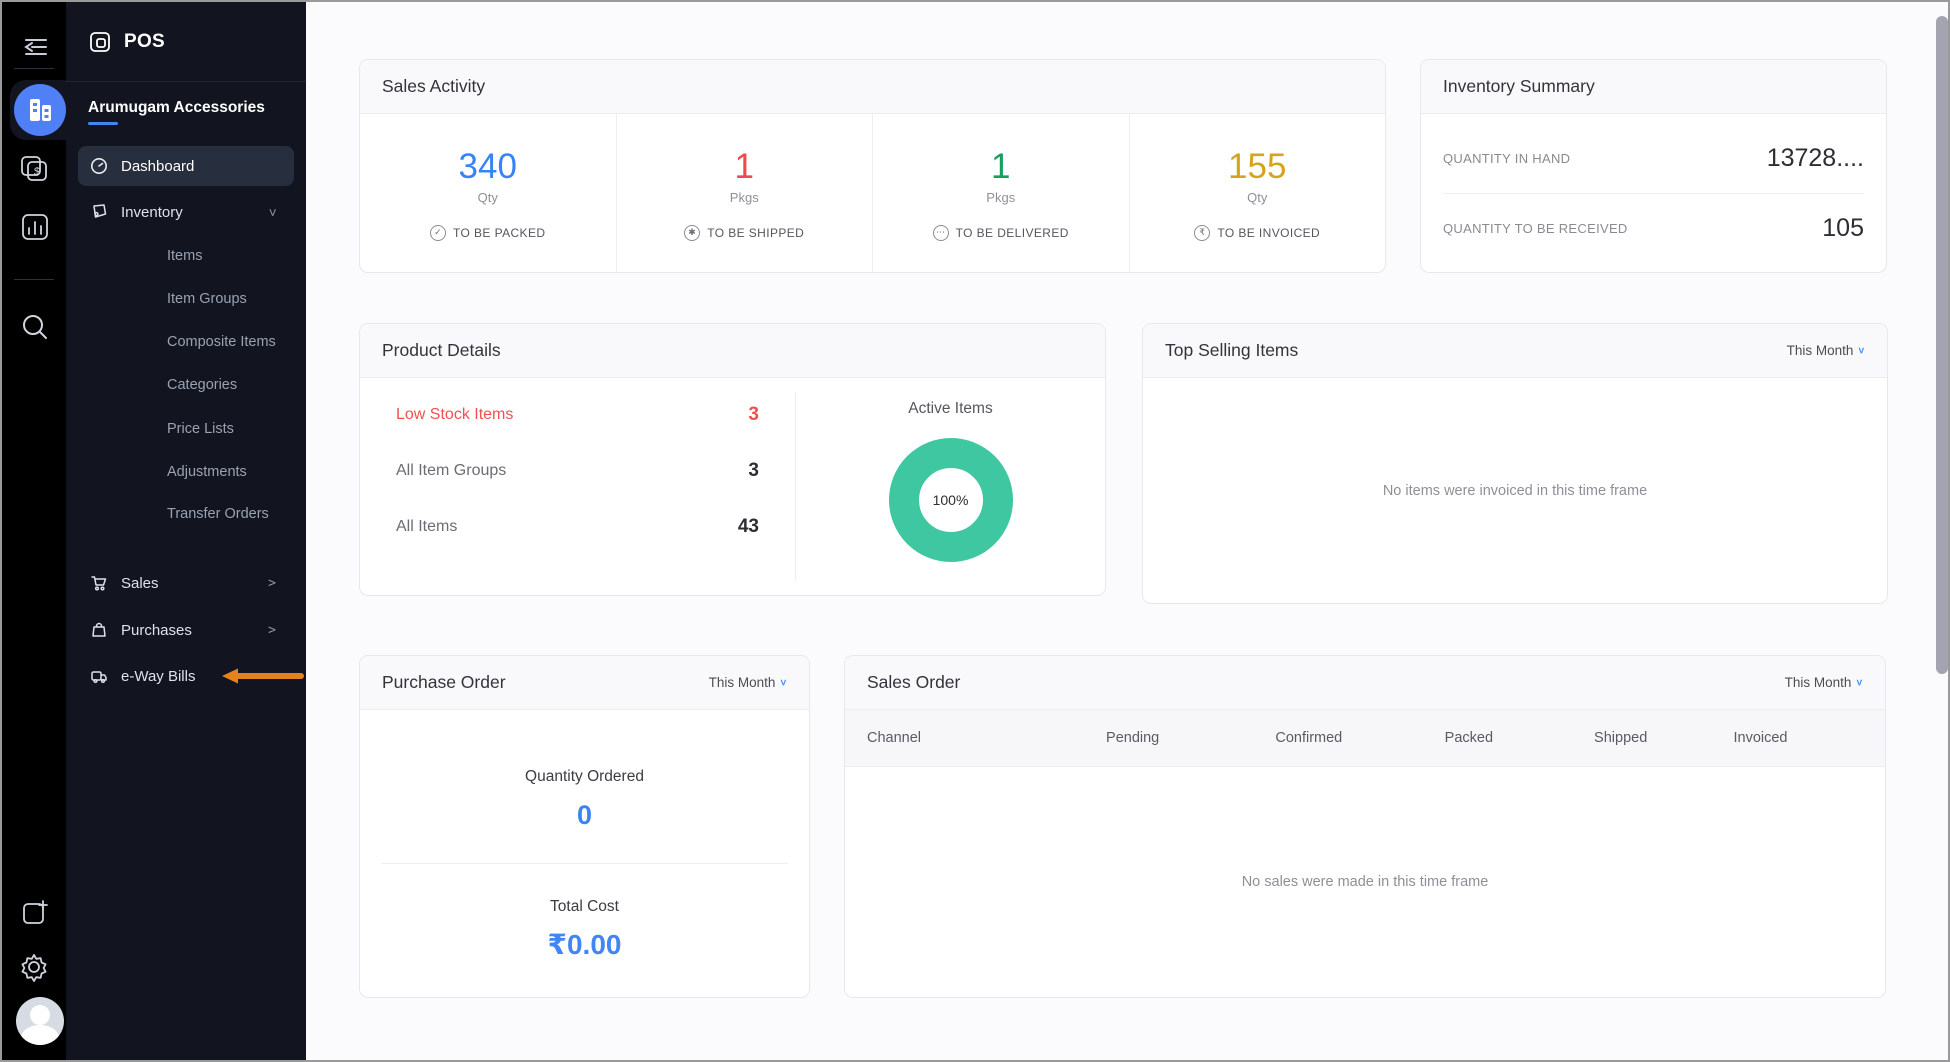  Describe the element at coordinates (207, 299) in the screenshot. I see `sidebar-item-item-groups: Item Groups` at that location.